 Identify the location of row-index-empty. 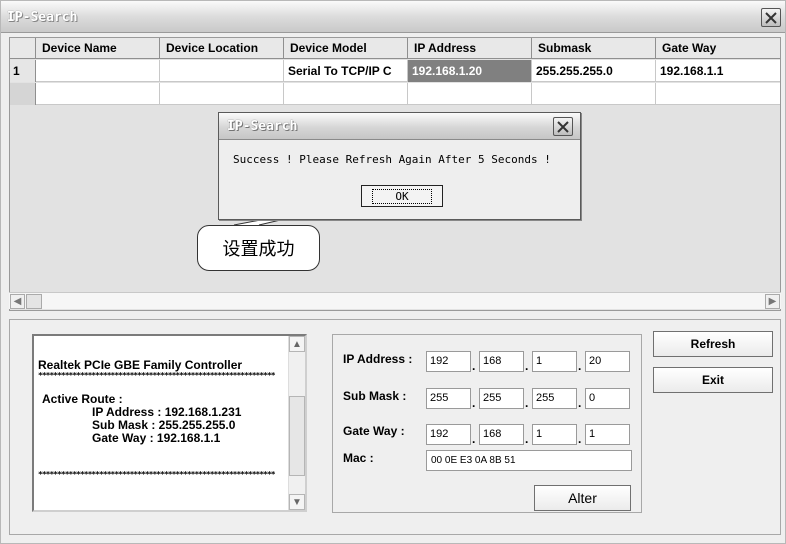
(23, 94).